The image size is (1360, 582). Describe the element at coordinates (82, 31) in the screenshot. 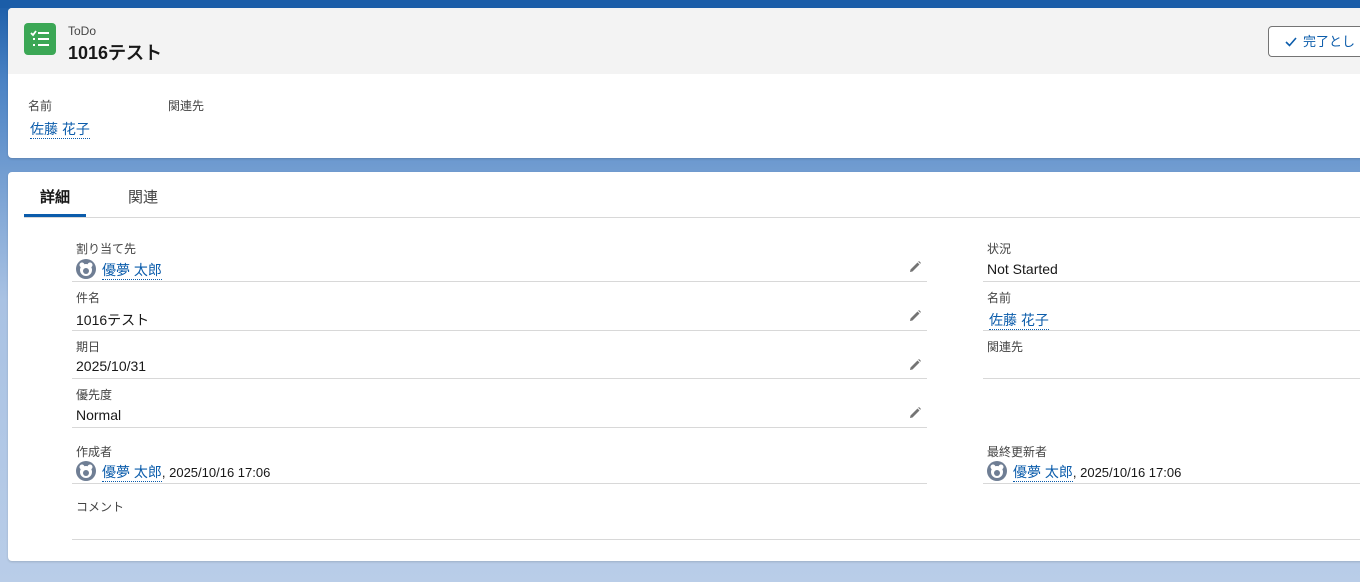

I see `object-label: ToDo` at that location.